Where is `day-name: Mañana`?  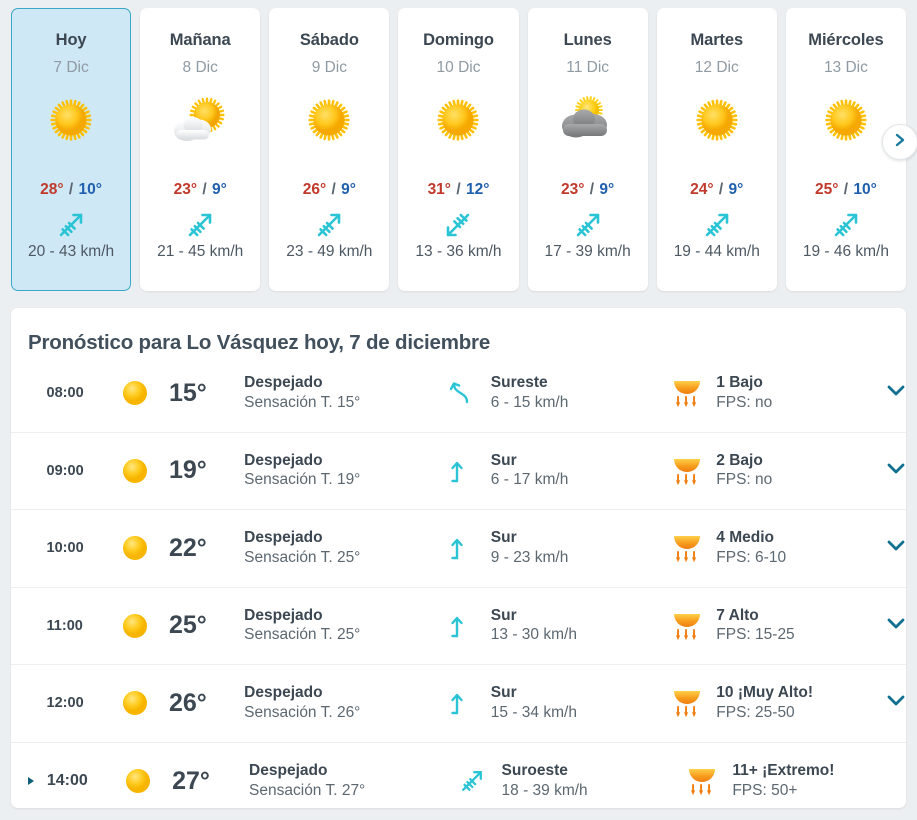
day-name: Mañana is located at coordinates (200, 40).